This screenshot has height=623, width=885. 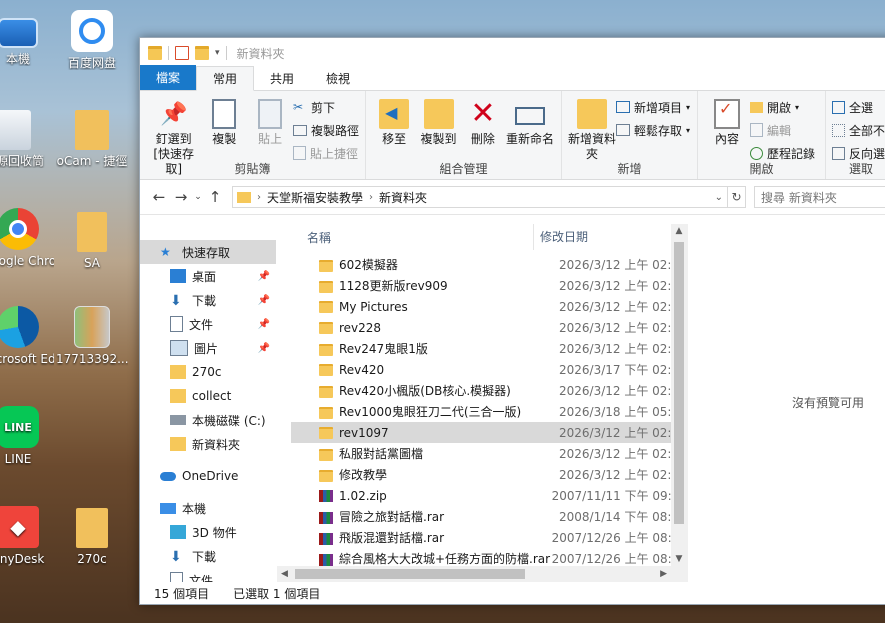 What do you see at coordinates (761, 169) in the screenshot?
I see `group-label-open: 開啟` at bounding box center [761, 169].